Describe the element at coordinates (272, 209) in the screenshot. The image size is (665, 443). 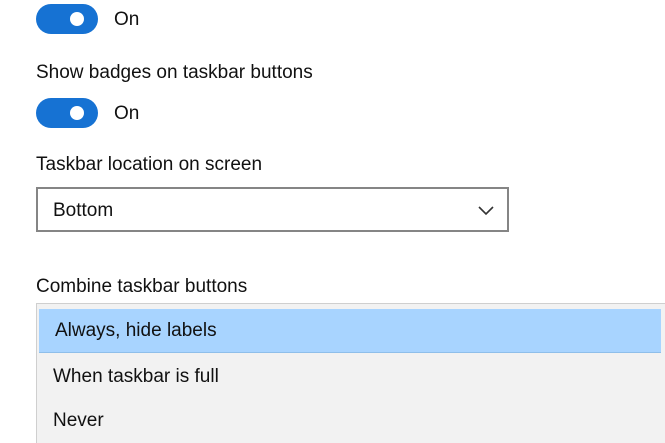
I see `taskbar-location-dropdown: Bottom` at that location.